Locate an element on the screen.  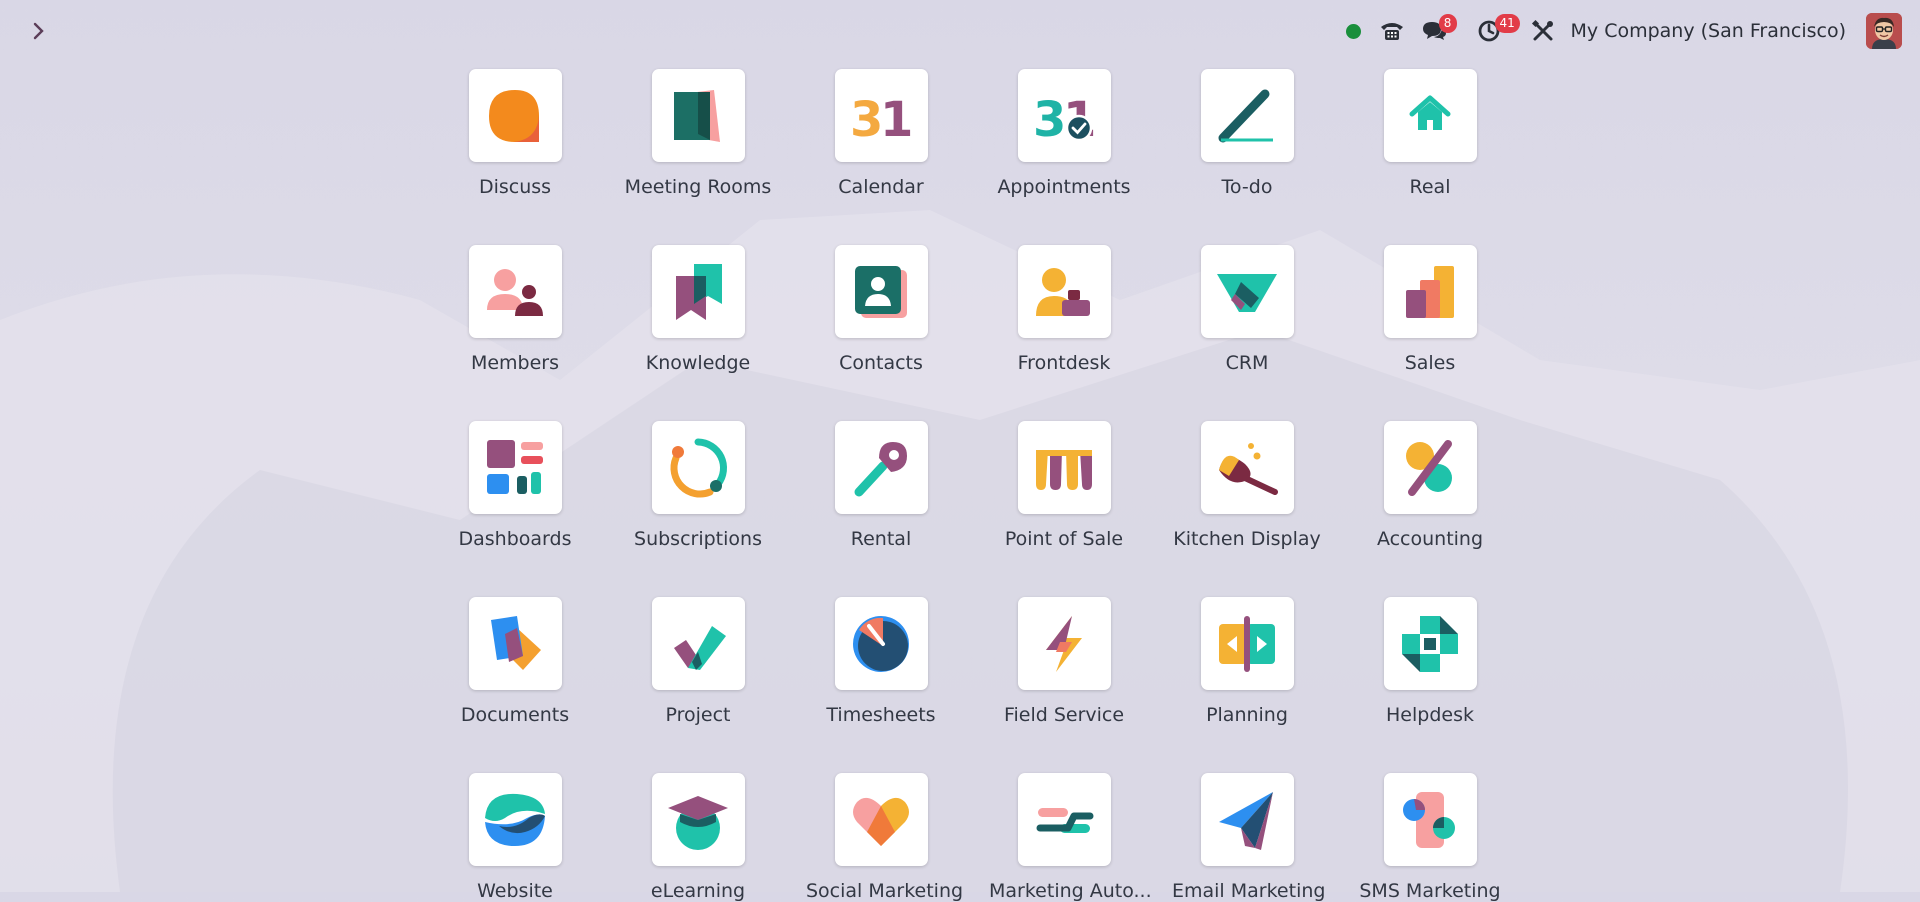
dashboards-icon is located at coordinates (515, 466).